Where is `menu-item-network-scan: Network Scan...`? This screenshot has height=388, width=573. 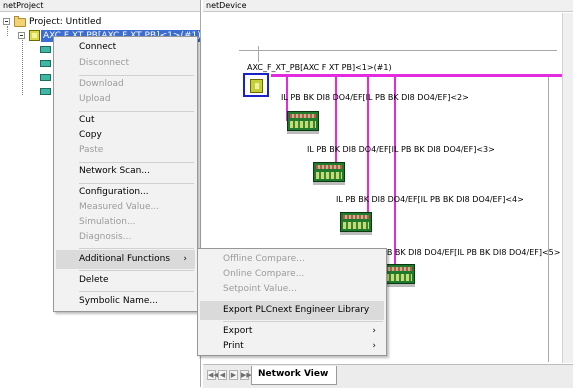 menu-item-network-scan: Network Scan... is located at coordinates (125, 171).